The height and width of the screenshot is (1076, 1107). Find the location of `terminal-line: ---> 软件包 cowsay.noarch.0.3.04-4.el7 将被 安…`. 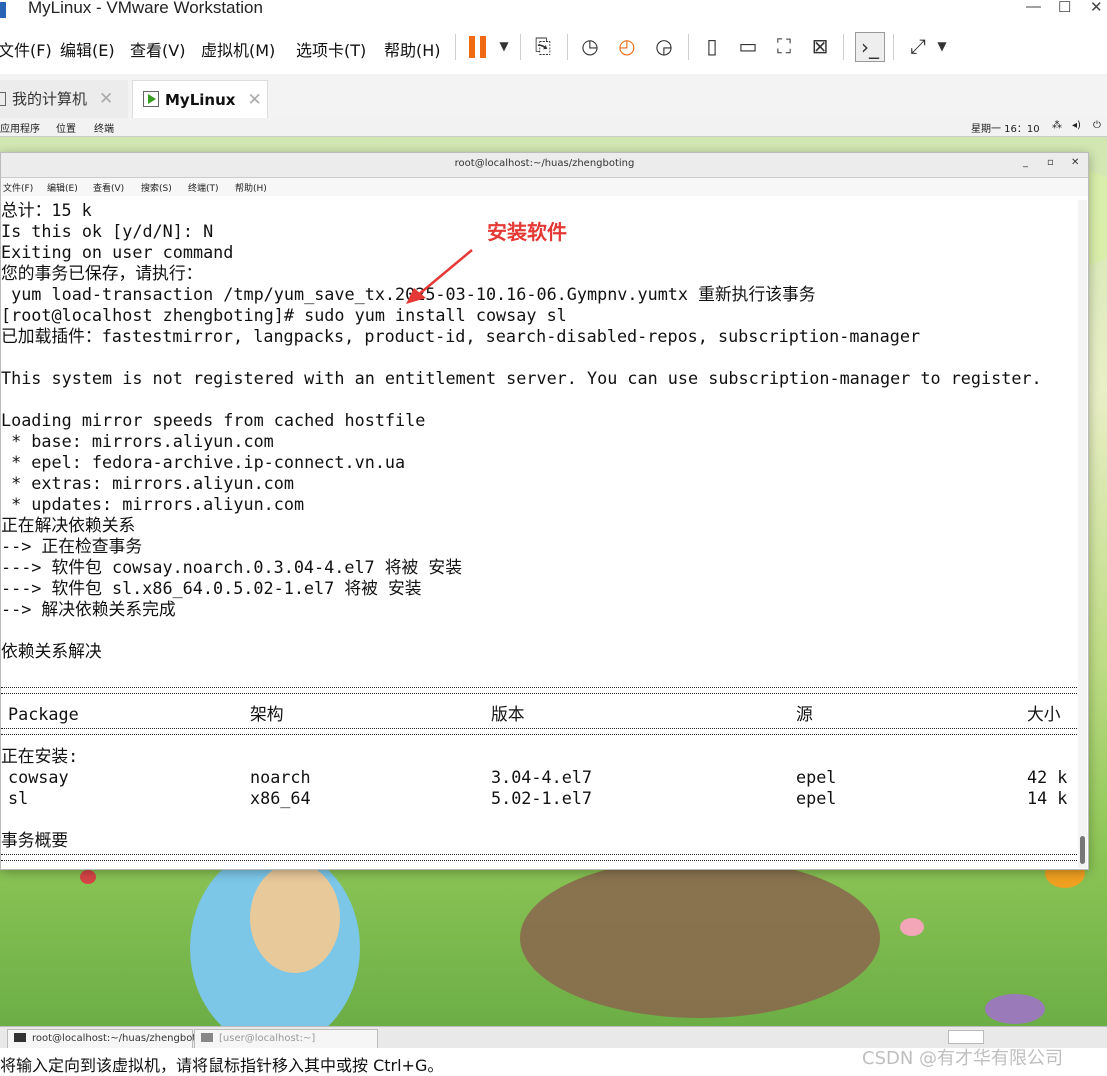

terminal-line: ---> 软件包 cowsay.noarch.0.3.04-4.el7 将被 安… is located at coordinates (231, 567).